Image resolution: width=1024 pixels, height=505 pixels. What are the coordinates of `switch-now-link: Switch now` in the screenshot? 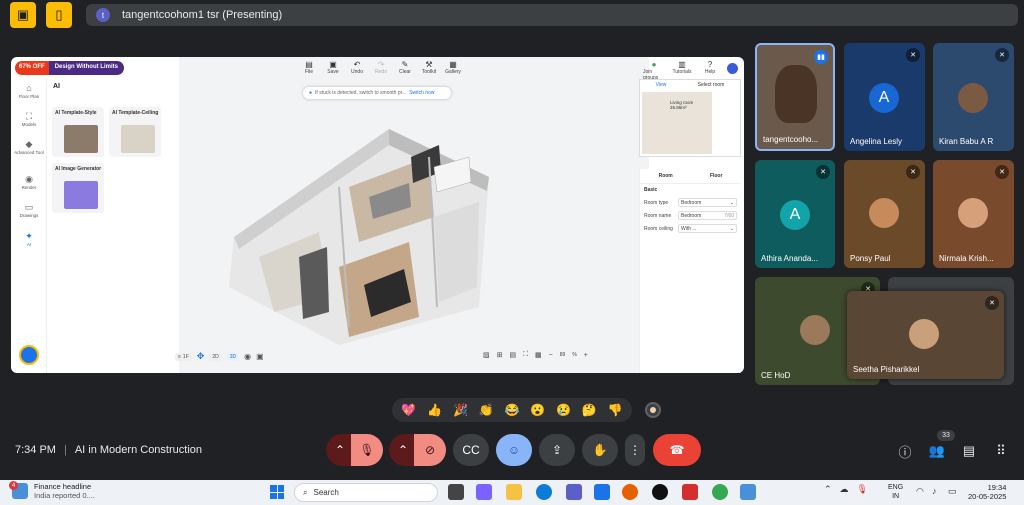 It's located at (421, 93).